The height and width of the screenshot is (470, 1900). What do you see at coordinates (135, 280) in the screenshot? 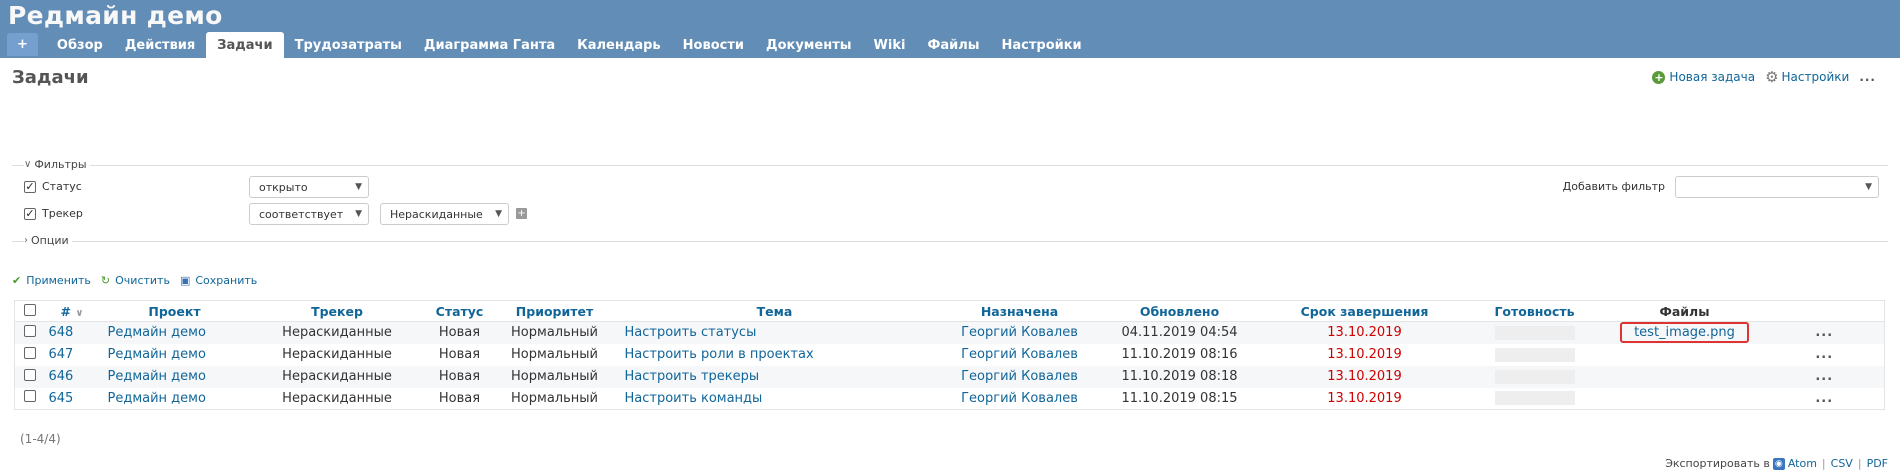
I see `clear-link: ↻ Очистить` at bounding box center [135, 280].